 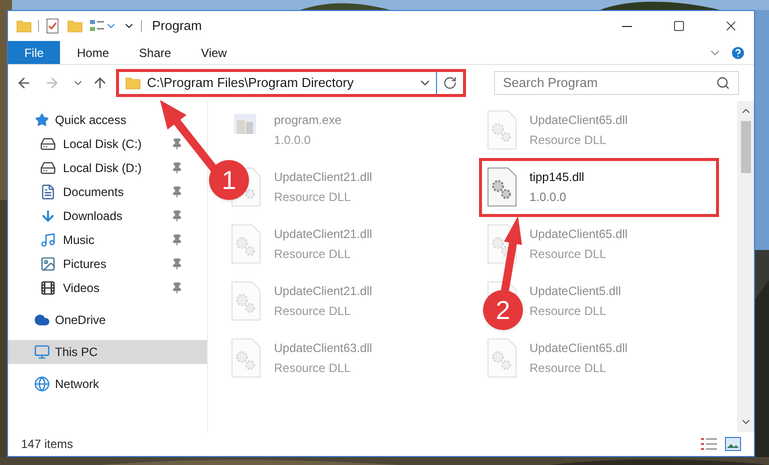 What do you see at coordinates (42, 120) in the screenshot?
I see `star-icon` at bounding box center [42, 120].